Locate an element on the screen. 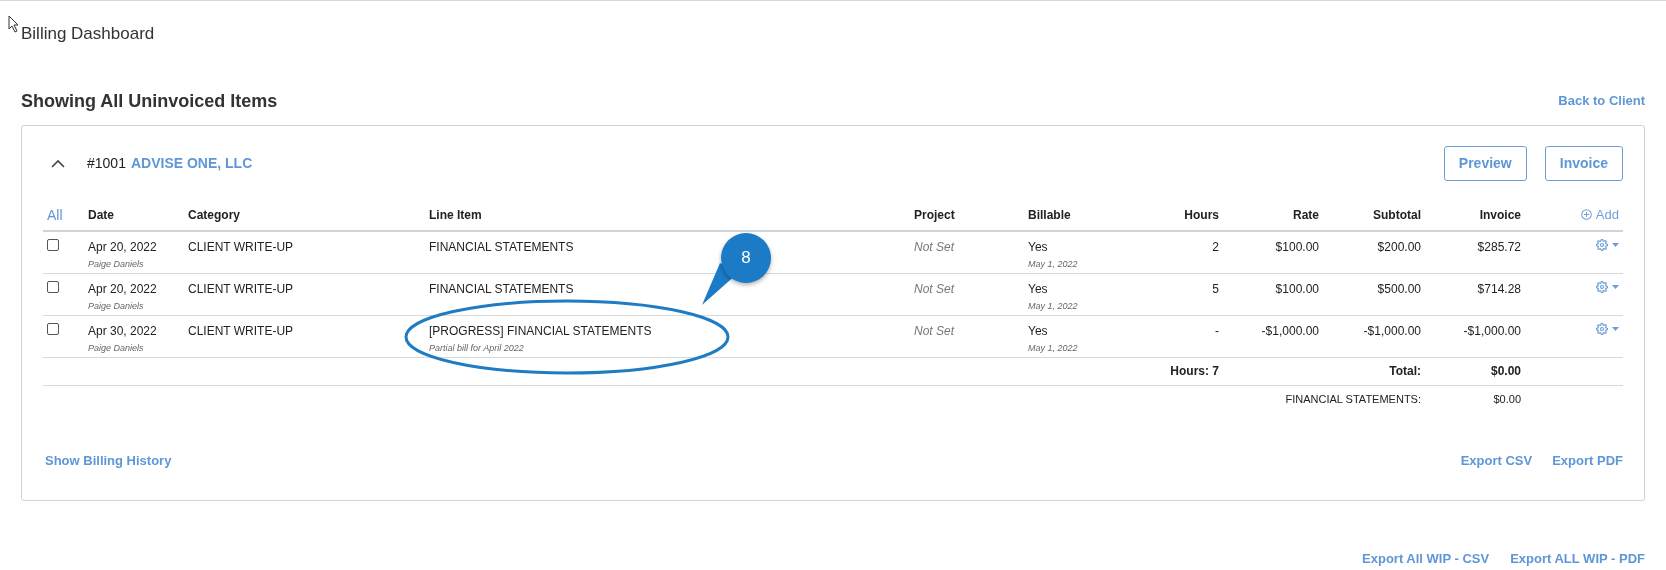 This screenshot has height=570, width=1666. subtotal-cell: $200.00 is located at coordinates (1399, 247).